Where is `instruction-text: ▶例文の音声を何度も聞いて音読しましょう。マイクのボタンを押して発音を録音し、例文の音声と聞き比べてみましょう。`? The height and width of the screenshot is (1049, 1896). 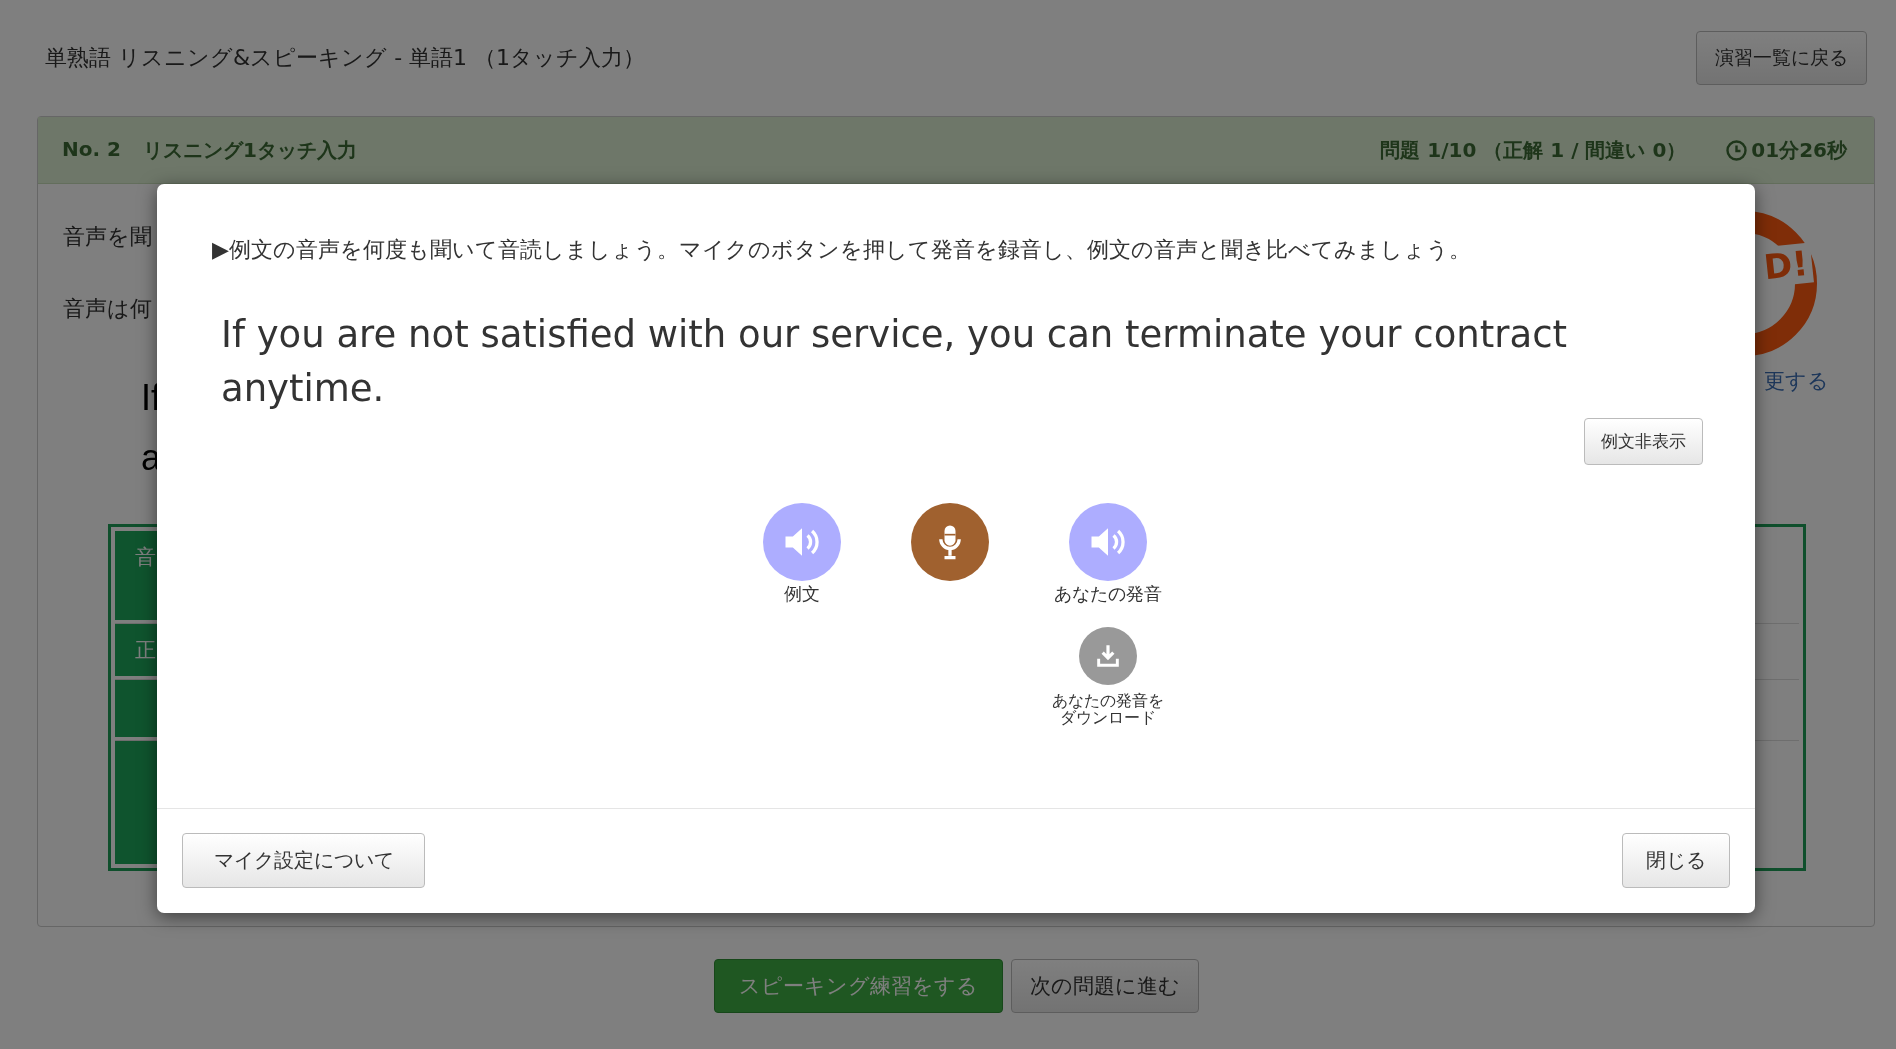
instruction-text: ▶例文の音声を何度も聞いて音読しましょう。マイクのボタンを押して発音を録音し、例文の音声と聞き比べてみましょう。 is located at coordinates (842, 250).